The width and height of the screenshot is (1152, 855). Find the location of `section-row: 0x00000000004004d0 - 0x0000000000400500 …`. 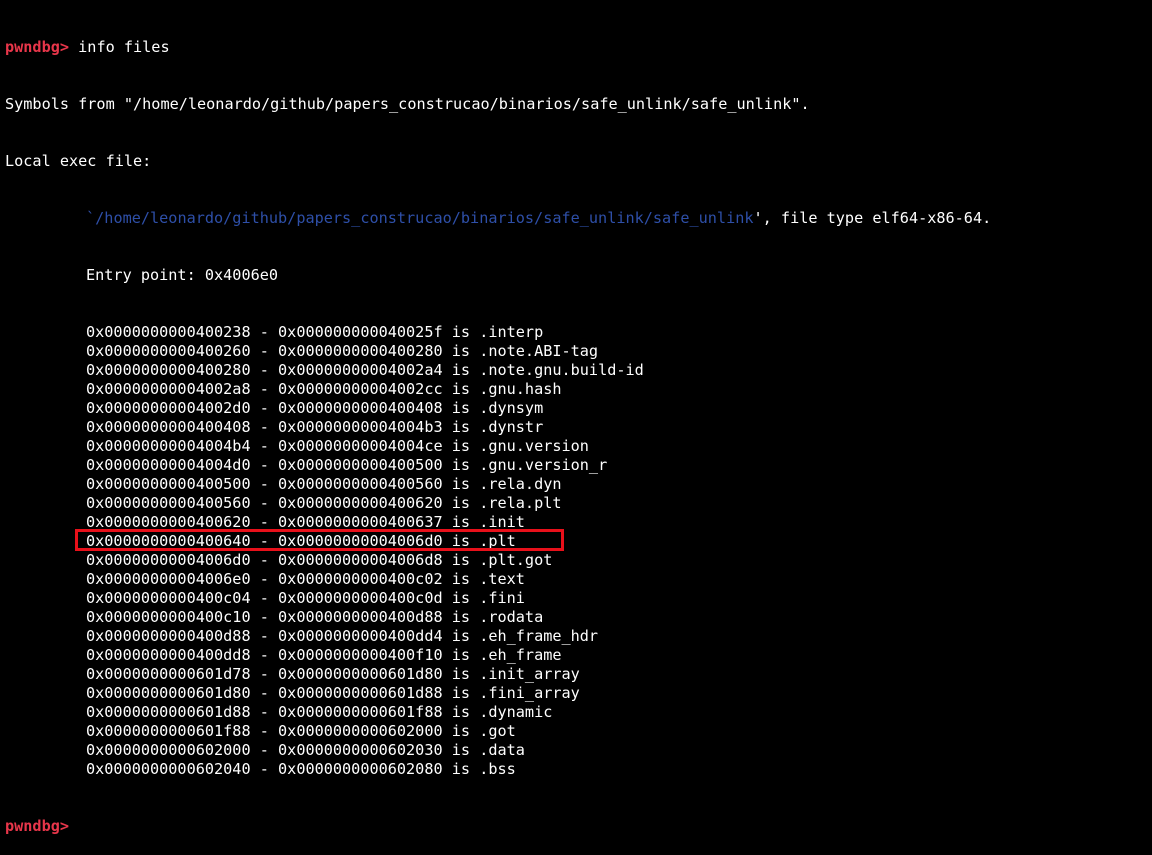

section-row: 0x00000000004004d0 - 0x0000000000400500 … is located at coordinates (575, 465).